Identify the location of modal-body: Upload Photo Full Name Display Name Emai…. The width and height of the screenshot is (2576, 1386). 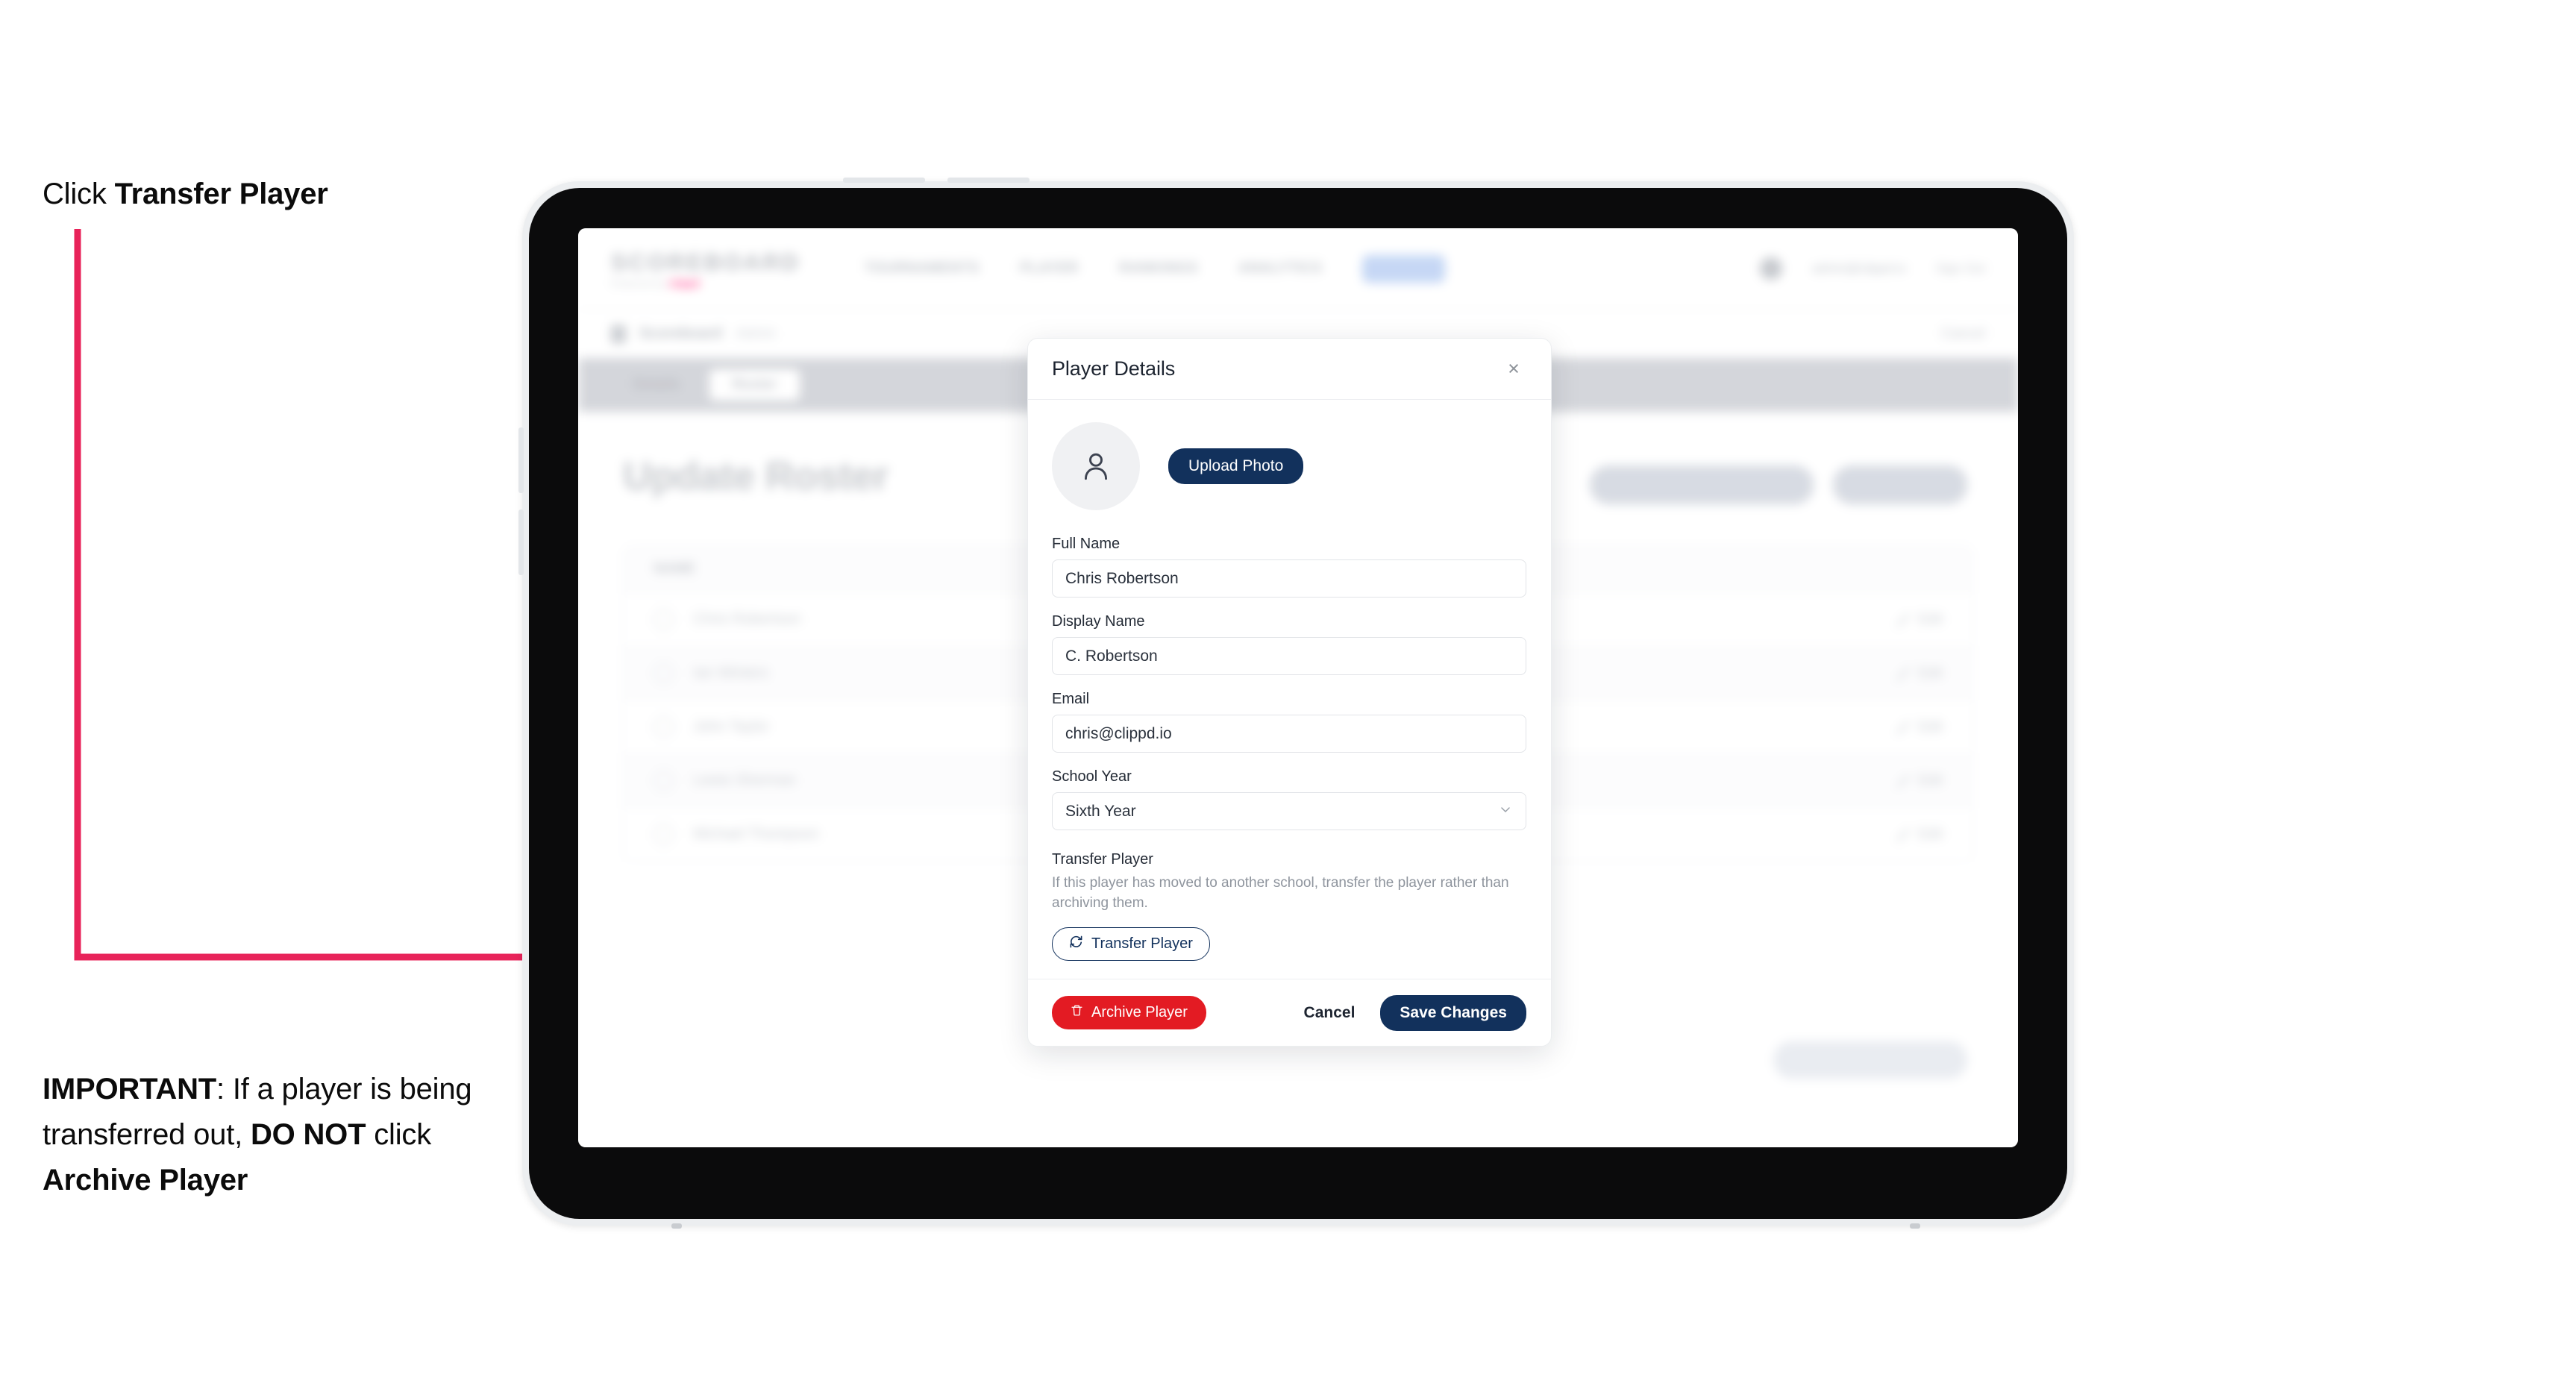
(1289, 689).